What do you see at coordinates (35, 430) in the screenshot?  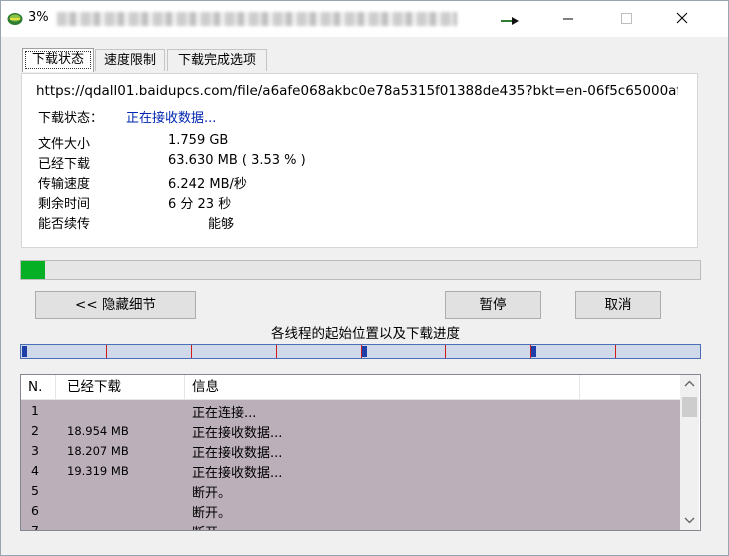 I see `row-number: 2` at bounding box center [35, 430].